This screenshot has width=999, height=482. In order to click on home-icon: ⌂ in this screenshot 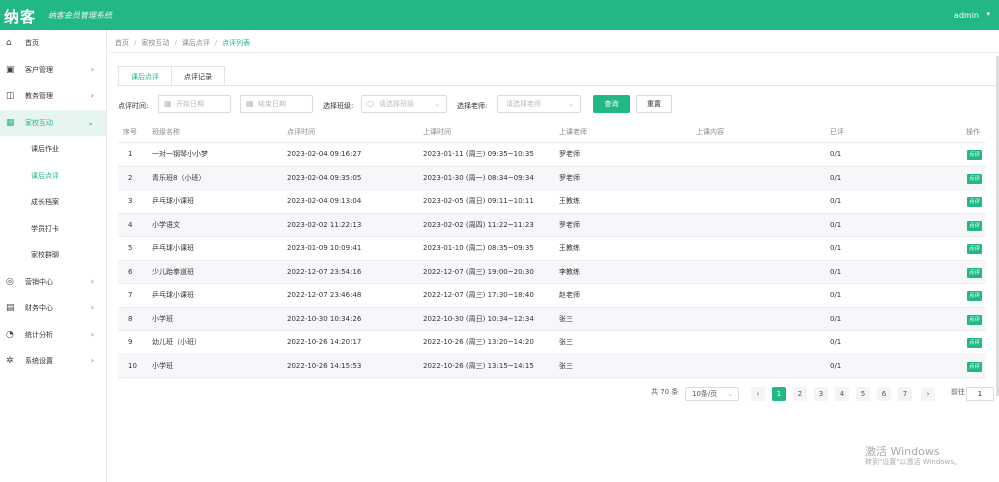, I will do `click(9, 43)`.